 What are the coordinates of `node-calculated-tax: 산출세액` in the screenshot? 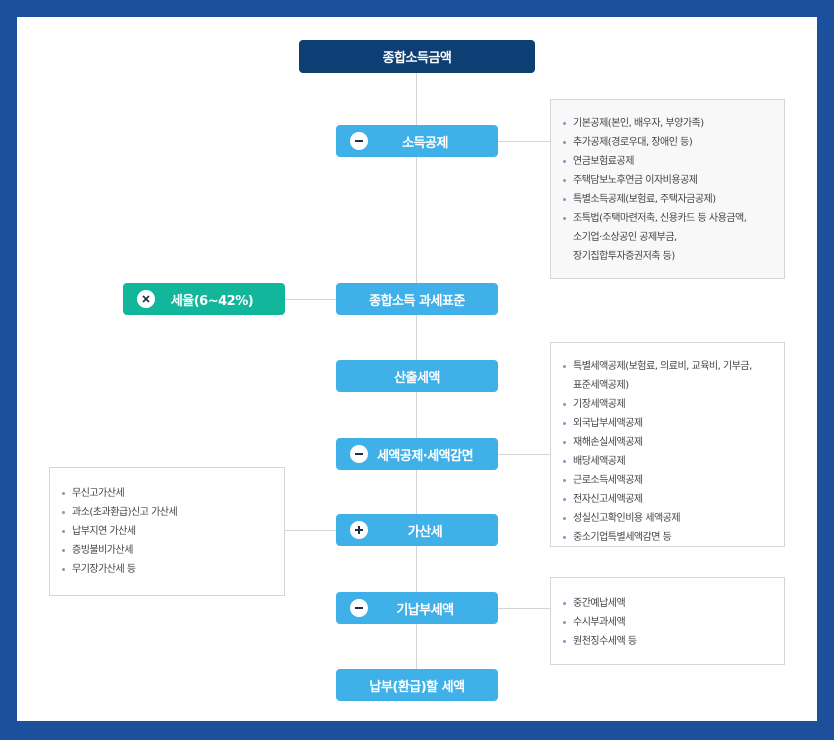 It's located at (417, 376).